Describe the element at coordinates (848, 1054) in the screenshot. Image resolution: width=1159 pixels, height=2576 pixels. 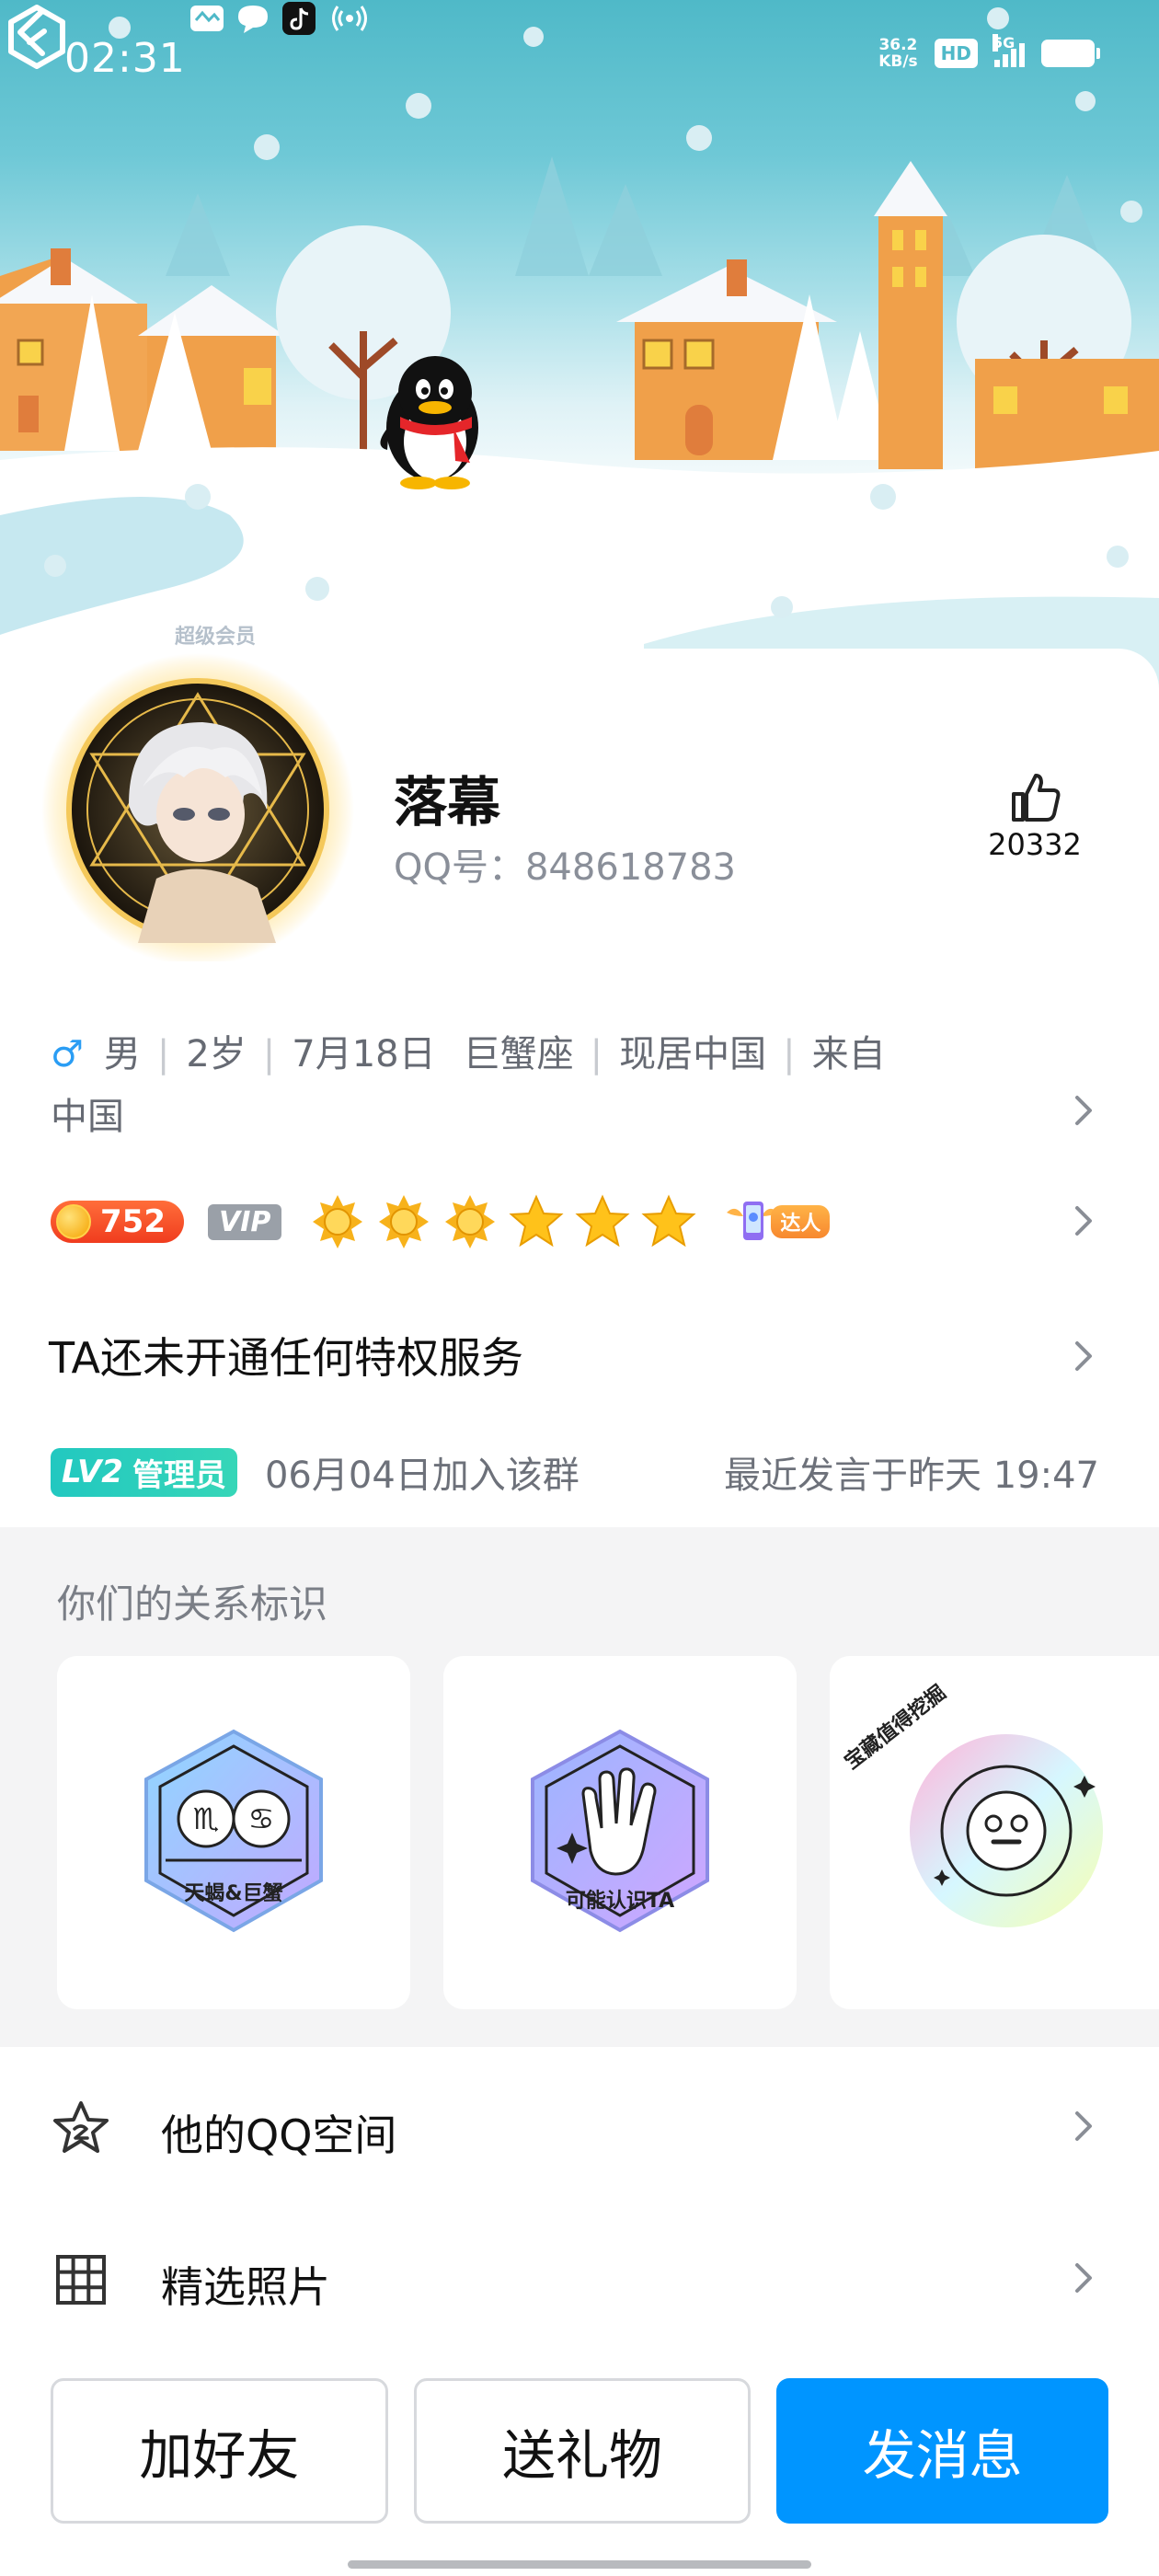
I see `from-label: 来自` at that location.